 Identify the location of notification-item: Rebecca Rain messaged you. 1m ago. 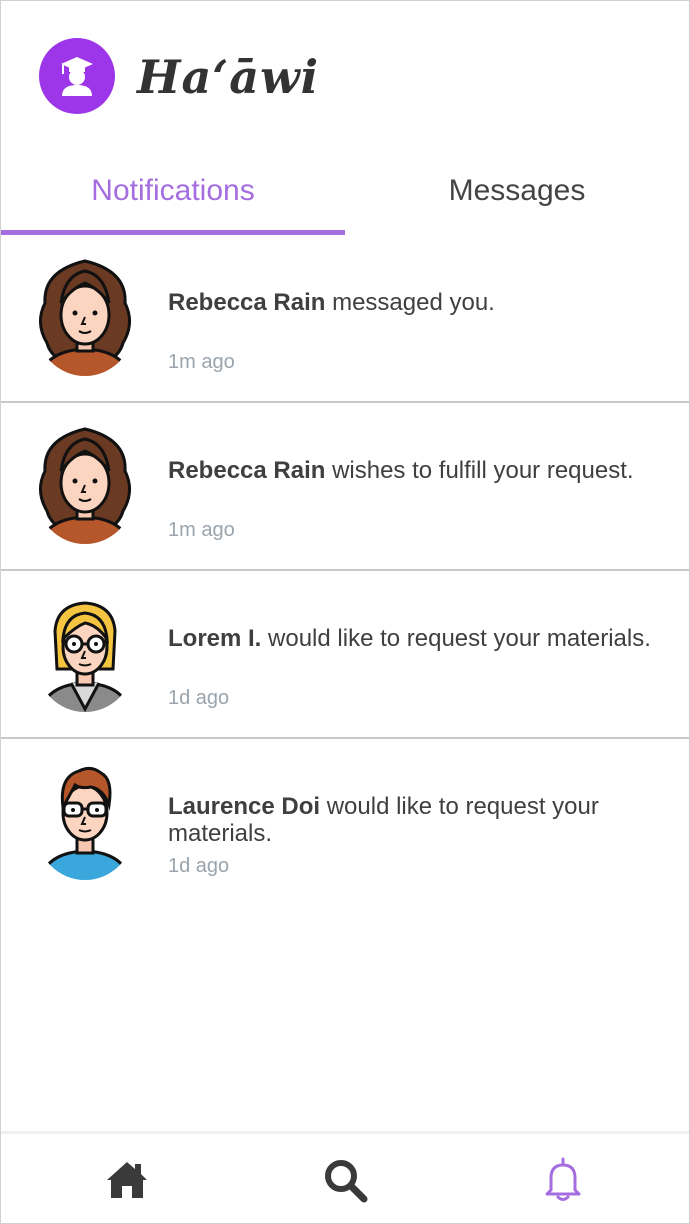
(345, 319).